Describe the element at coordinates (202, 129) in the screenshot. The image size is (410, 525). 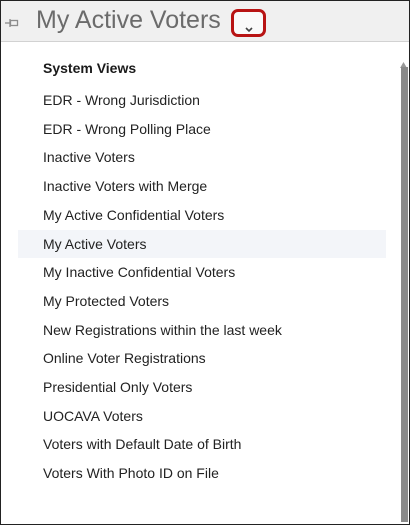
I see `view-option: EDR - Wrong Polling Place` at that location.